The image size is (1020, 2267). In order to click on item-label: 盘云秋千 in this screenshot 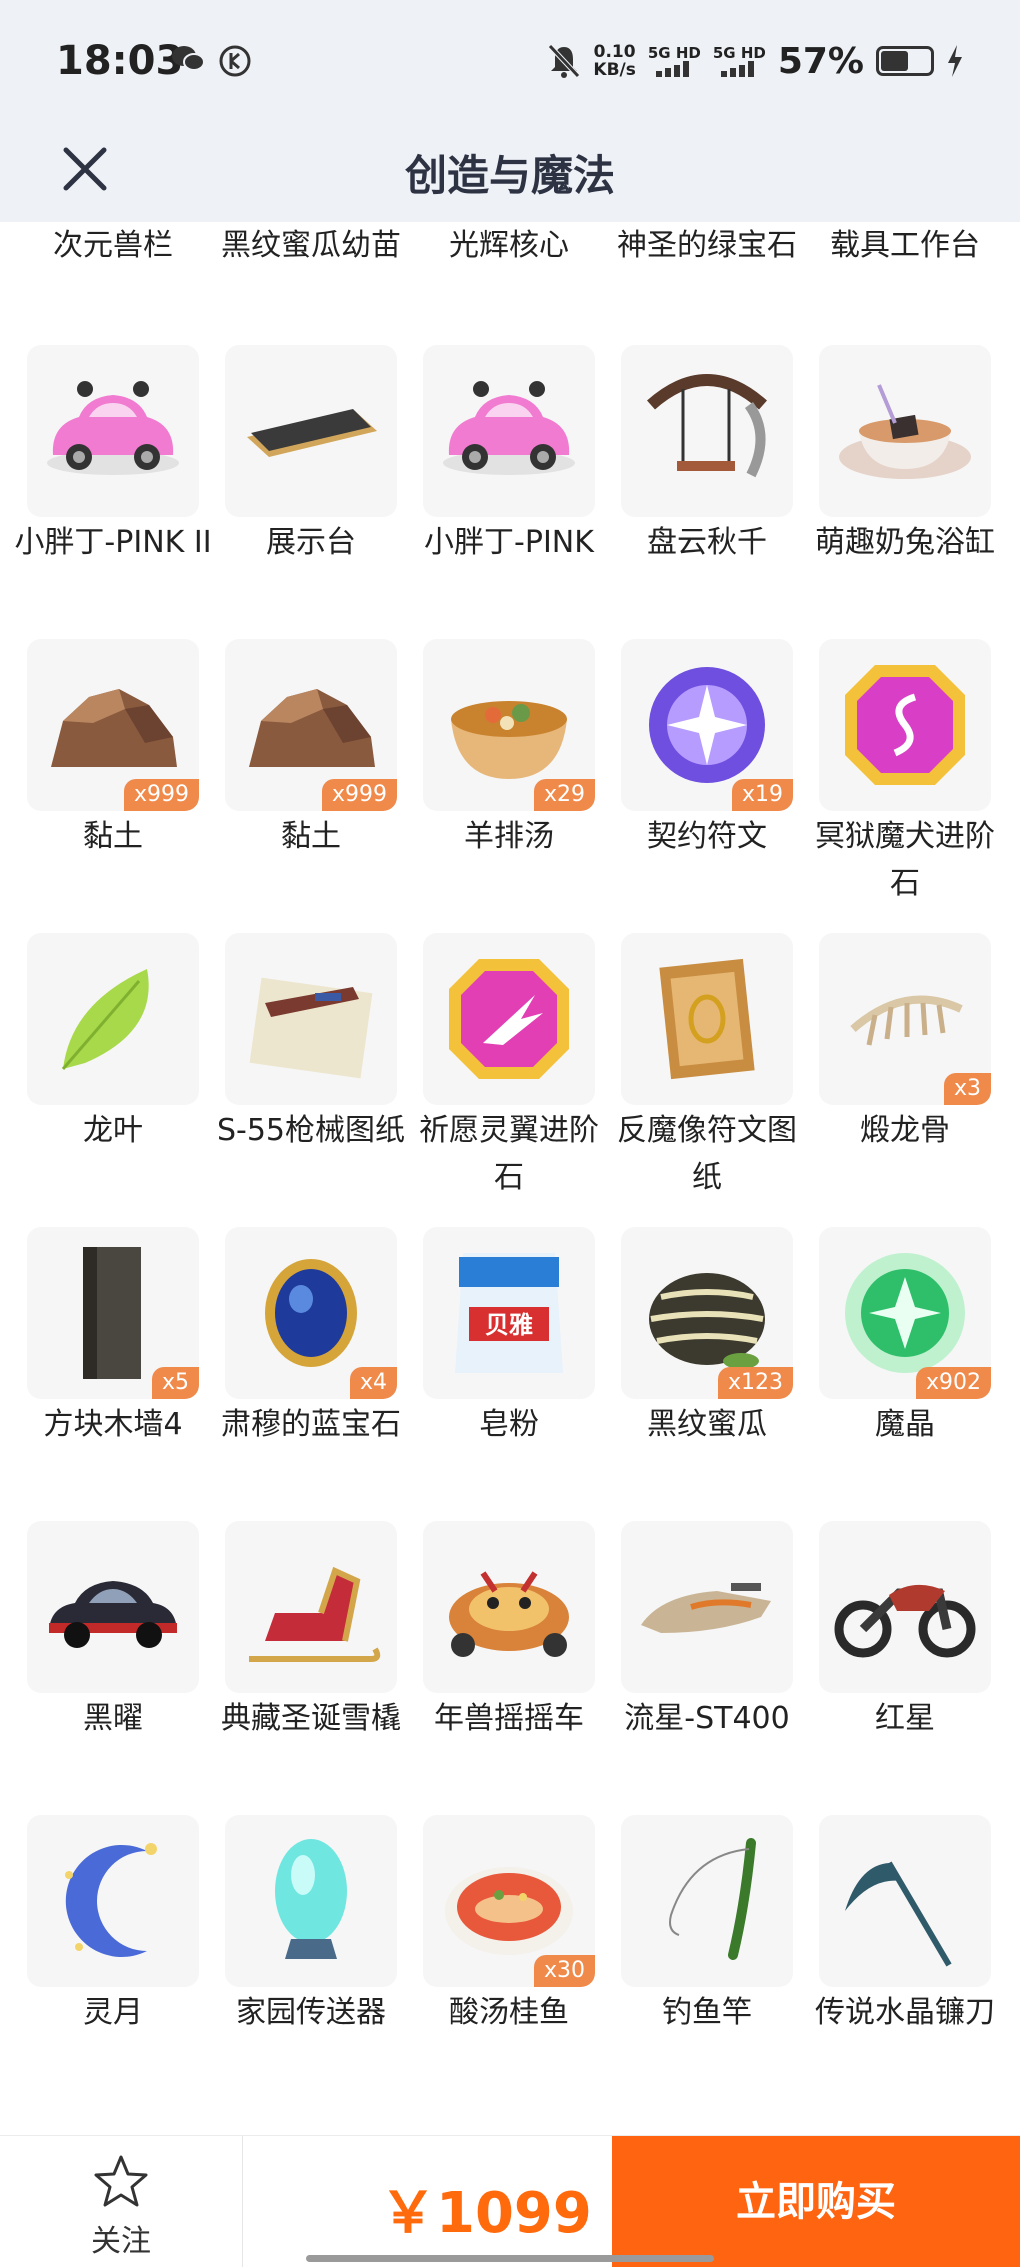, I will do `click(707, 542)`.